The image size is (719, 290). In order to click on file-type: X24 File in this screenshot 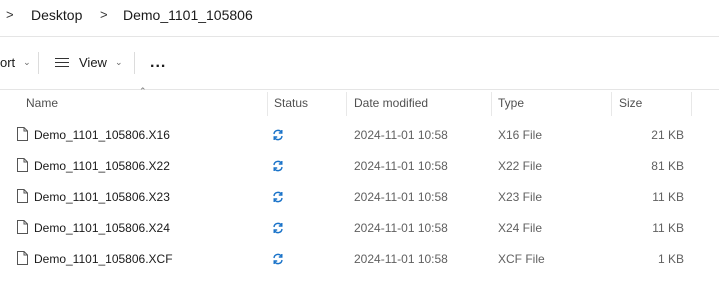, I will do `click(520, 228)`.